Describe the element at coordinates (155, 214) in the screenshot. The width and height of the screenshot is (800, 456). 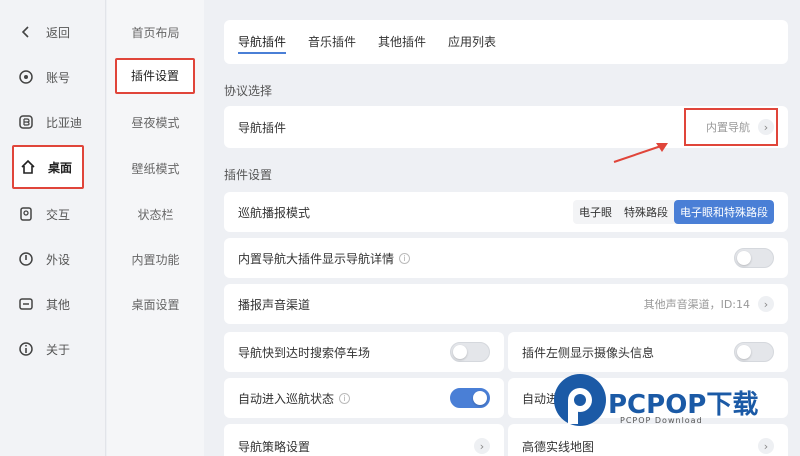
I see `nav-item-status-bar: 状态栏` at that location.